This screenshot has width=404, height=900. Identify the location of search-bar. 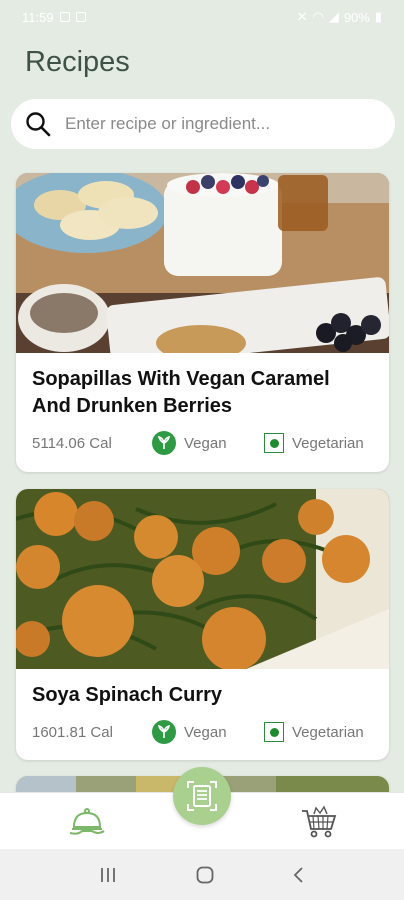
(203, 124).